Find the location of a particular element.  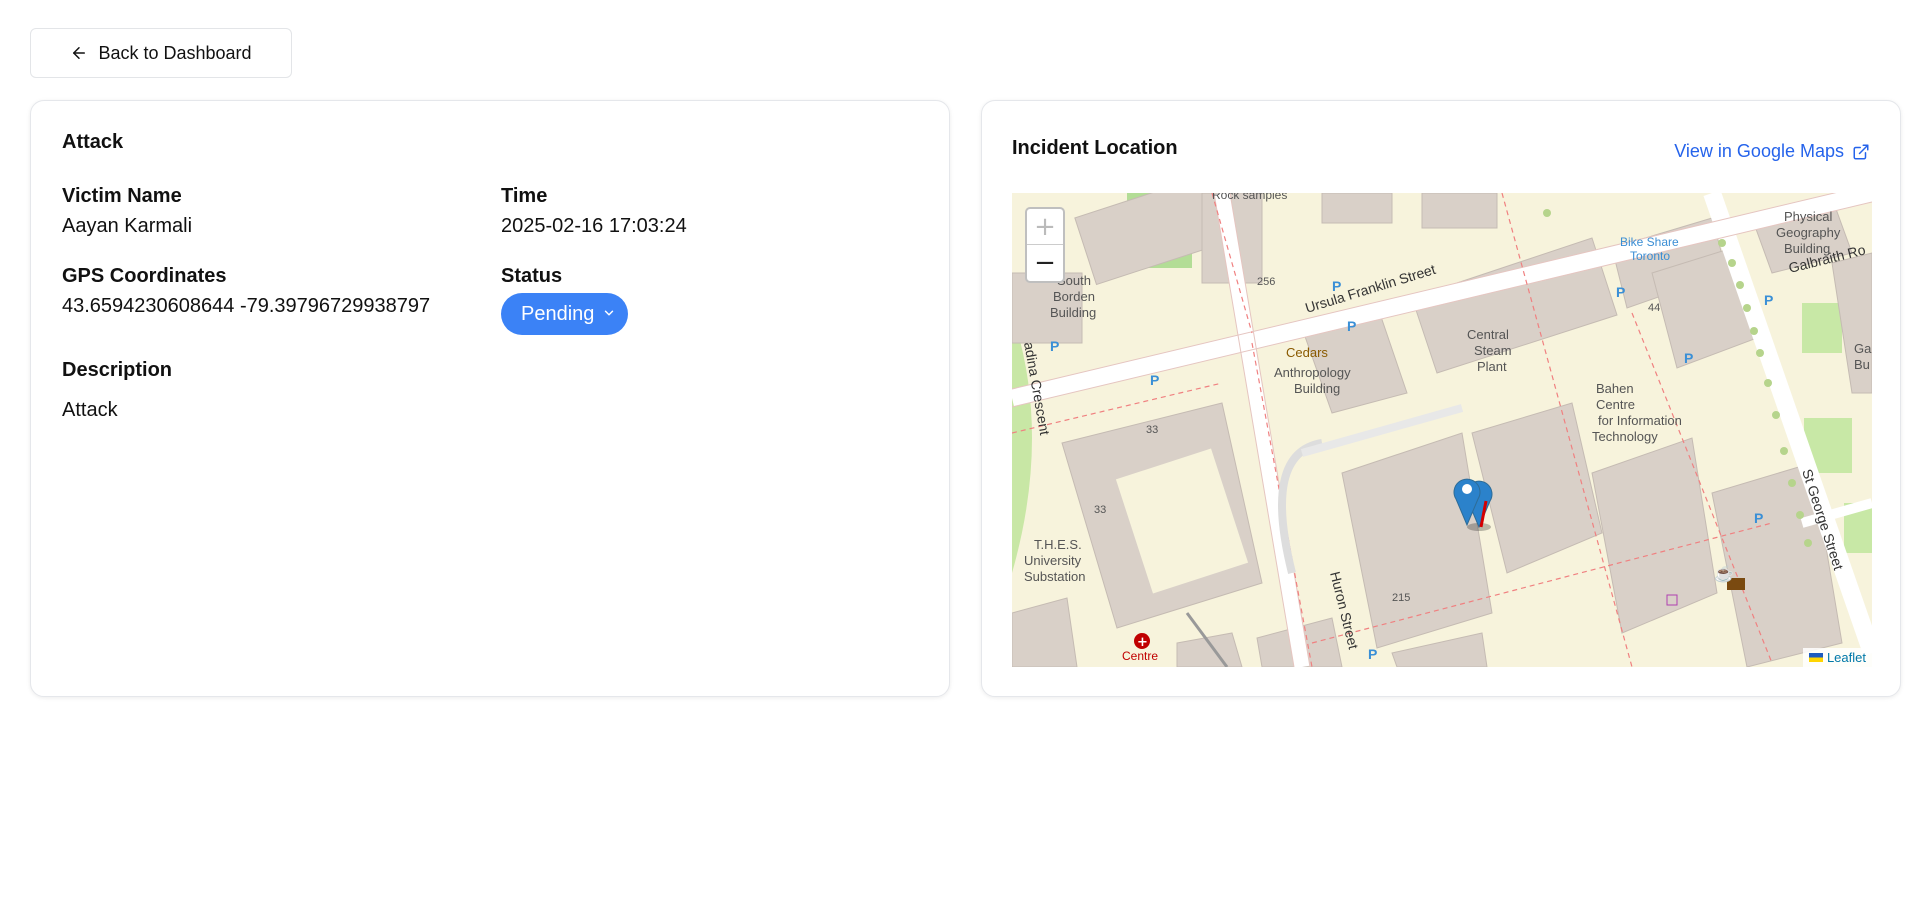

svg-text: Ga is located at coordinates (1863, 348).